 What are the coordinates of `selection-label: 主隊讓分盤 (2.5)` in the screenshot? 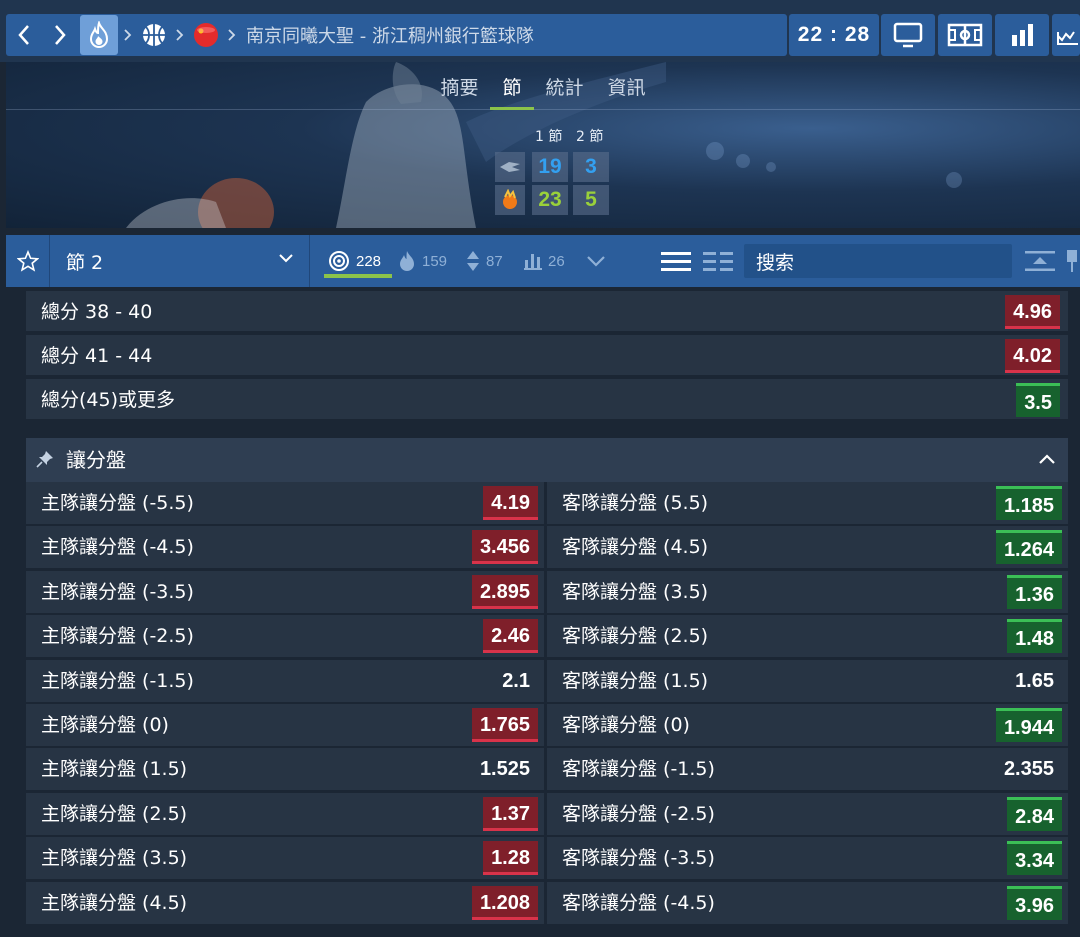 It's located at (114, 814).